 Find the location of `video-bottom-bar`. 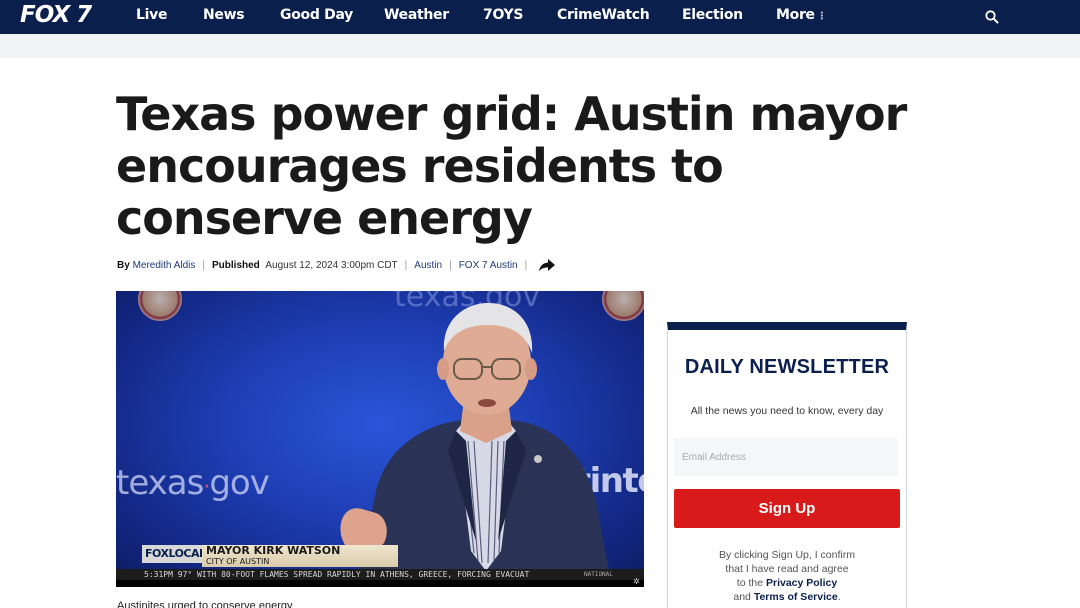

video-bottom-bar is located at coordinates (380, 583).